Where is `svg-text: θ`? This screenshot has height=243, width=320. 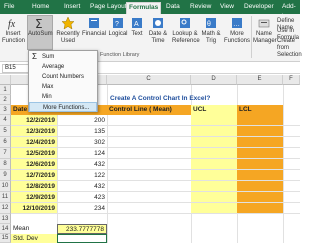
svg-text: θ is located at coordinates (209, 24).